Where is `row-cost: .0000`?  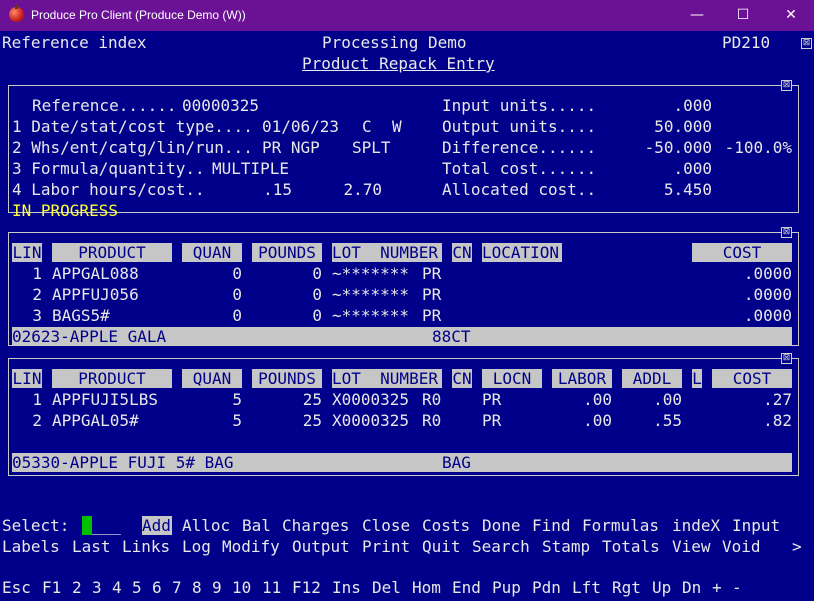
row-cost: .0000 is located at coordinates (767, 294).